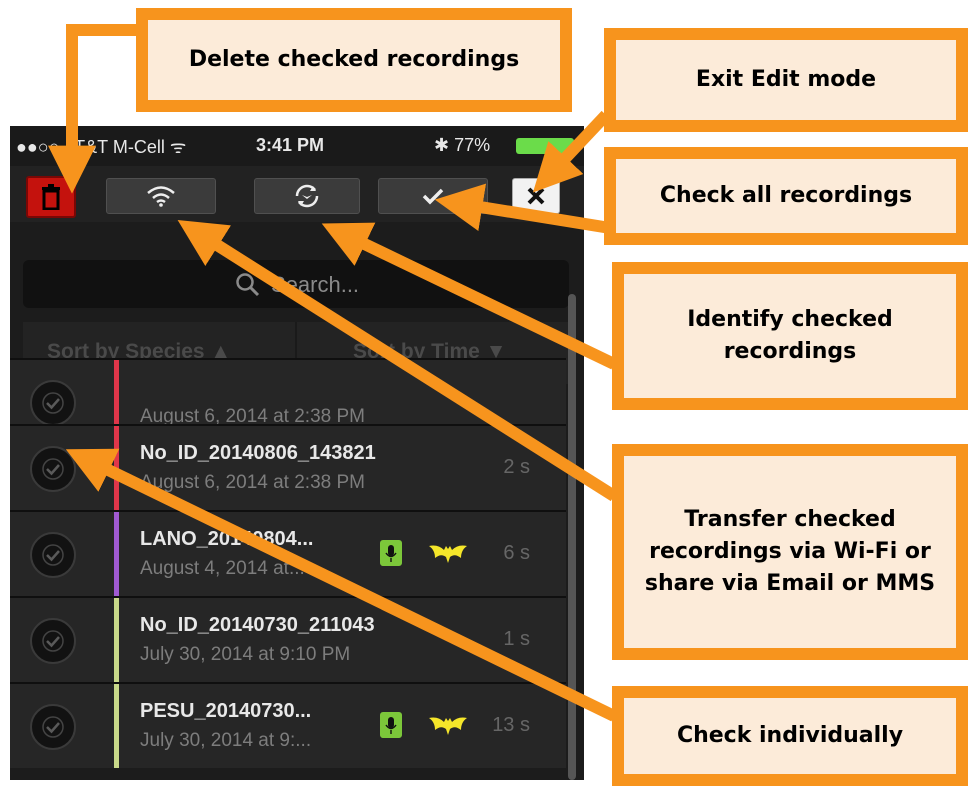  What do you see at coordinates (92, 109) in the screenshot?
I see `arrow-delete` at bounding box center [92, 109].